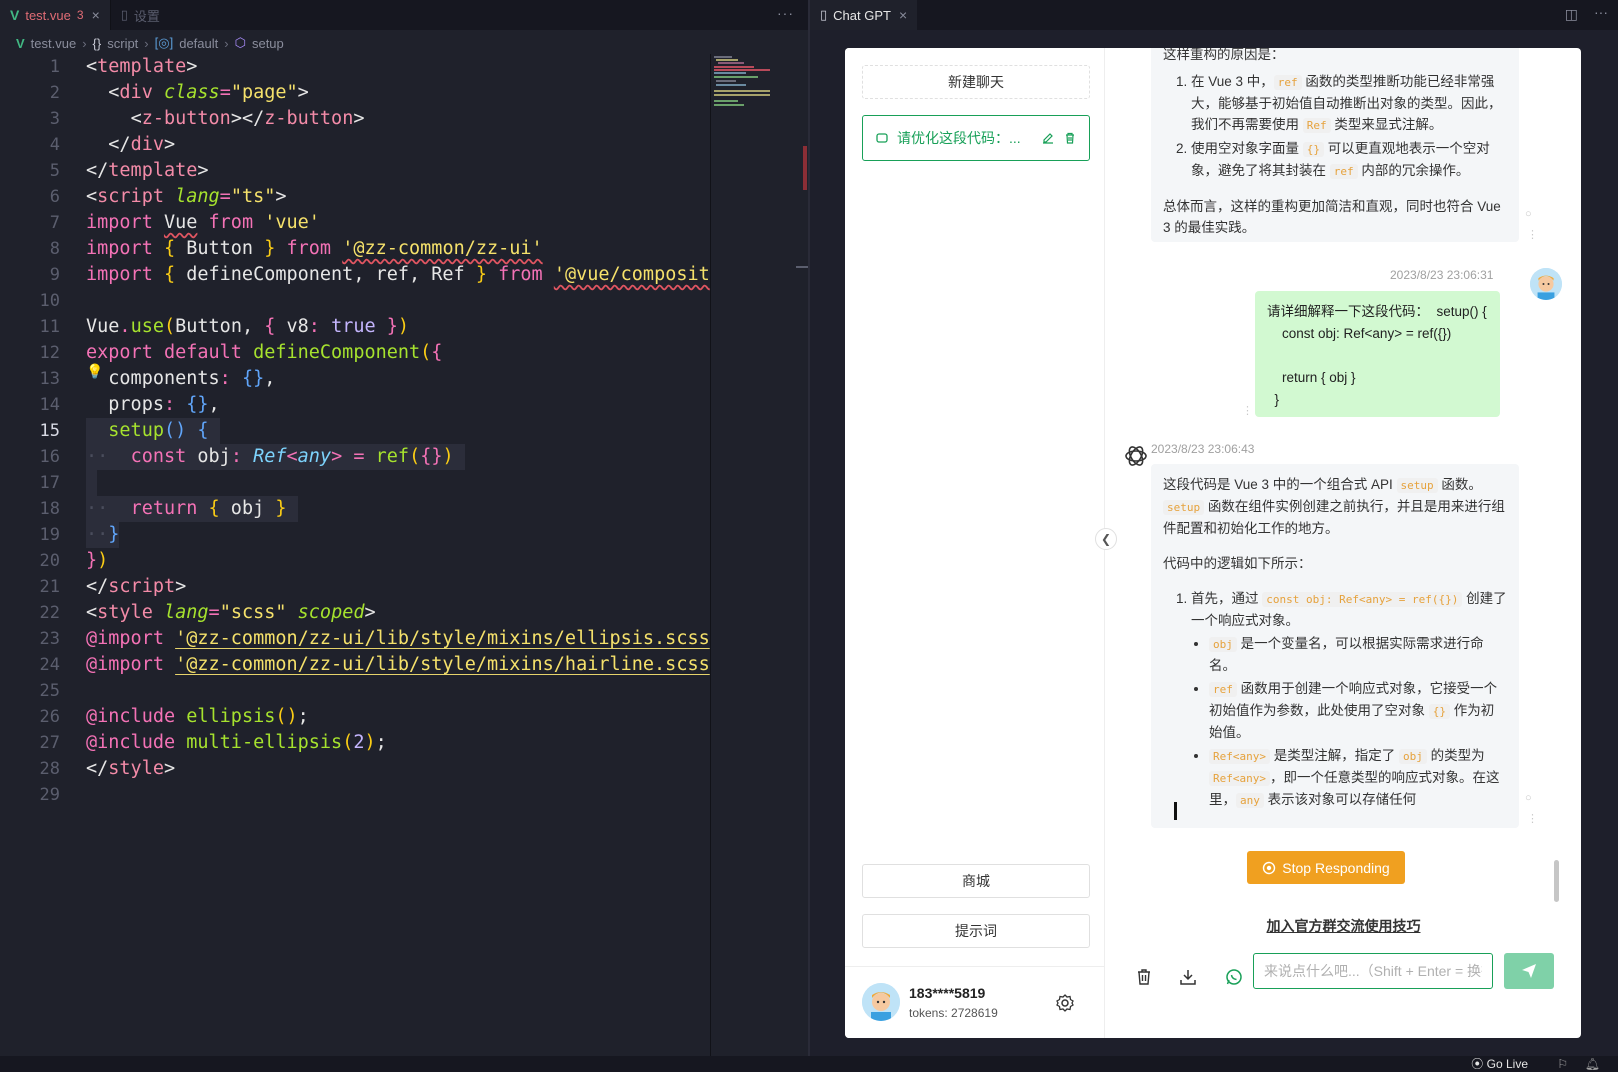 The image size is (1618, 1072). What do you see at coordinates (976, 82) in the screenshot?
I see `new-chat-button: 新建聊天` at bounding box center [976, 82].